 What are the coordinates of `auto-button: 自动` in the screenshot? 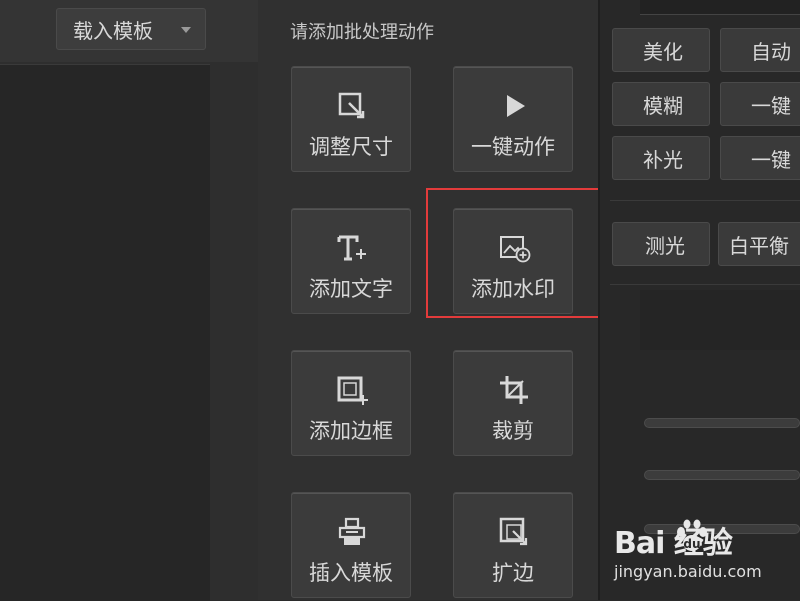 It's located at (760, 50).